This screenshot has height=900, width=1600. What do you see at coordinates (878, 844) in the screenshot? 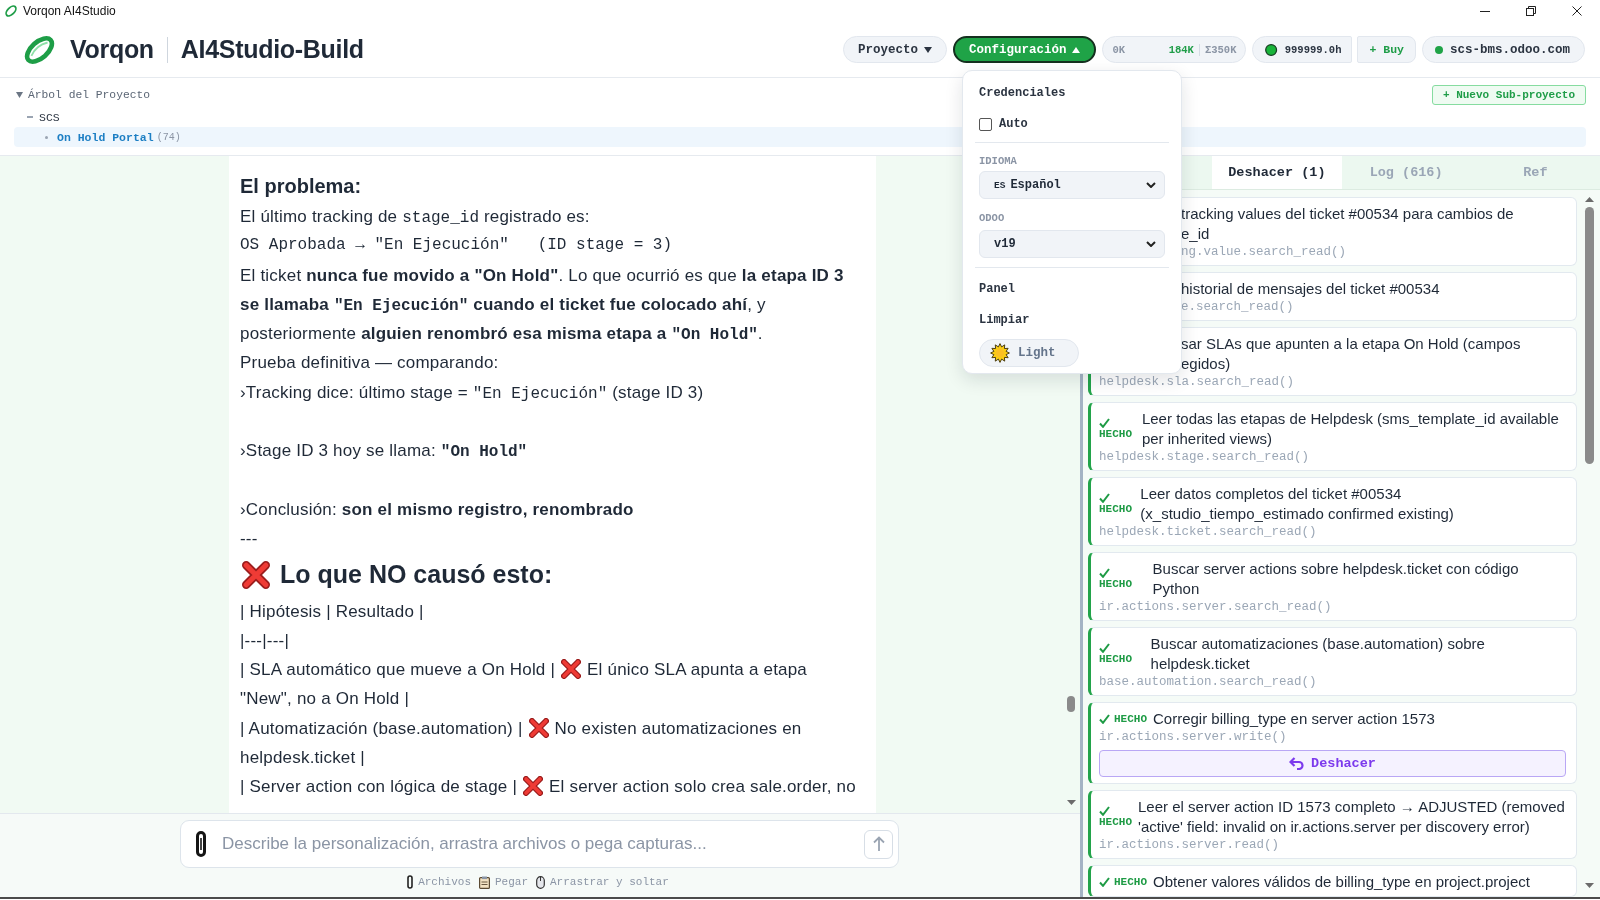
I see `arrow-up-icon` at bounding box center [878, 844].